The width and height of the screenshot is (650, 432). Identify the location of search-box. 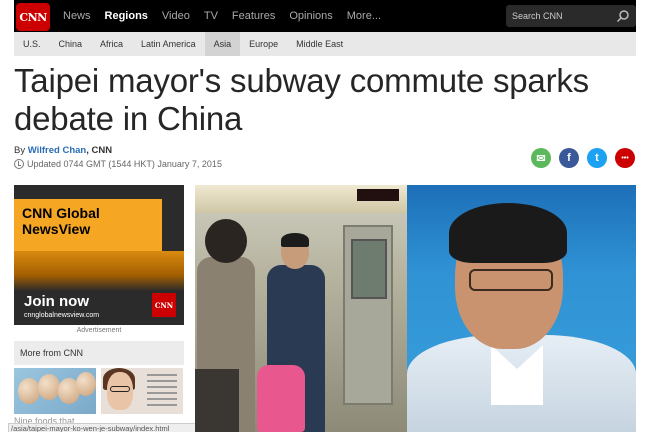
(571, 16).